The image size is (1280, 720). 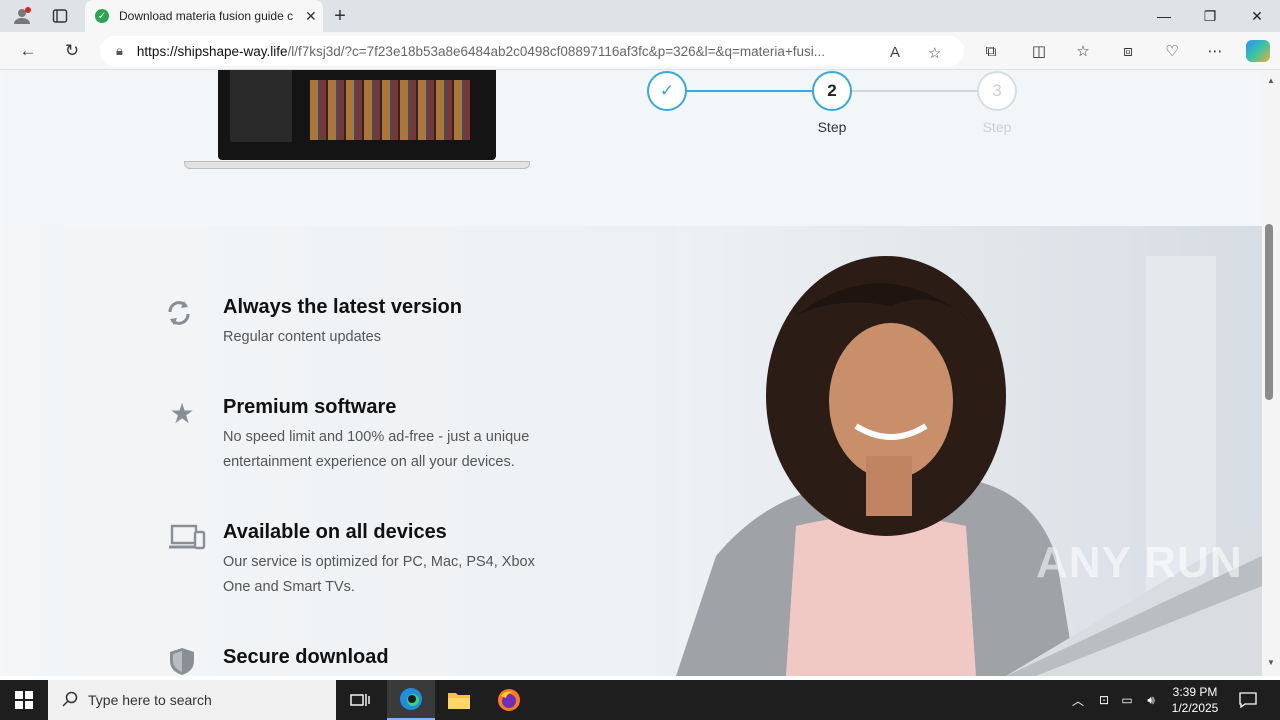 I want to click on step-1-check-icon: ✓, so click(x=667, y=91).